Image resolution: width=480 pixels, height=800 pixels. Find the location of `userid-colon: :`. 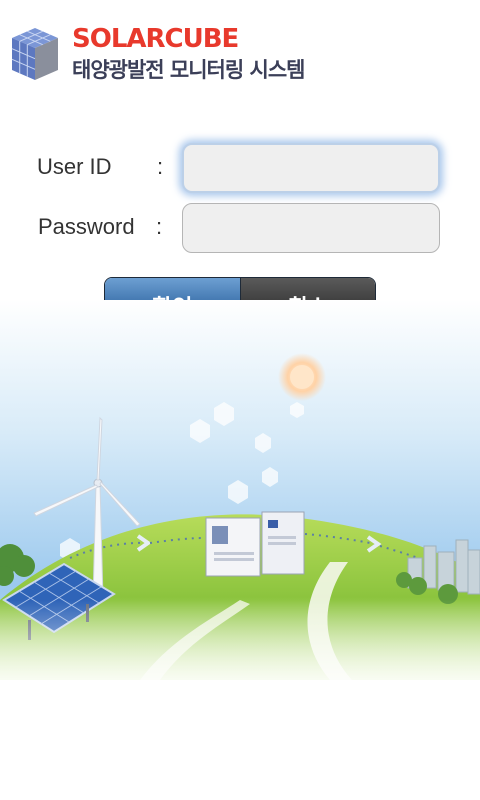

userid-colon: : is located at coordinates (160, 166).